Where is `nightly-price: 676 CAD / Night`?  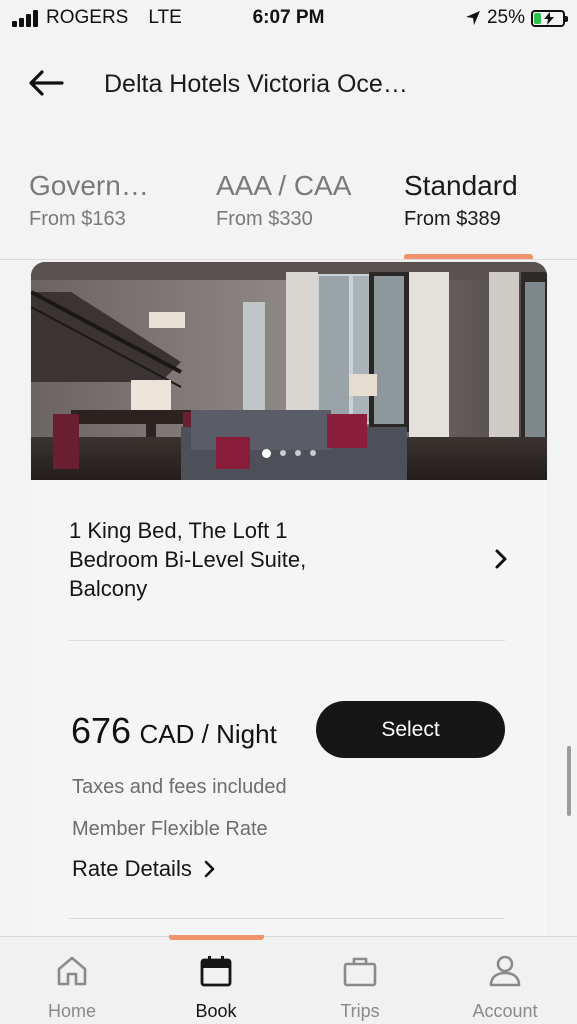 nightly-price: 676 CAD / Night is located at coordinates (174, 731).